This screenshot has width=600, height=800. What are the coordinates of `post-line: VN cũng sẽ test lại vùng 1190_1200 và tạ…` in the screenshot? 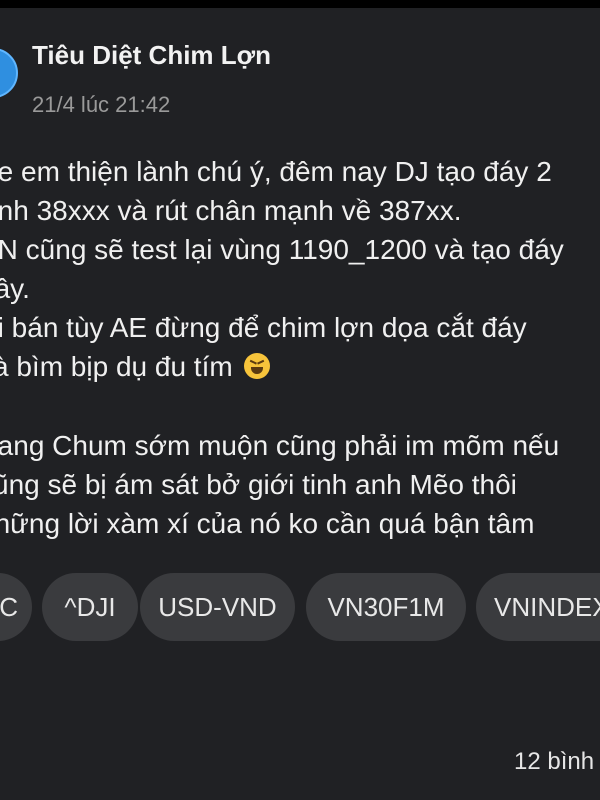 It's located at (282, 249).